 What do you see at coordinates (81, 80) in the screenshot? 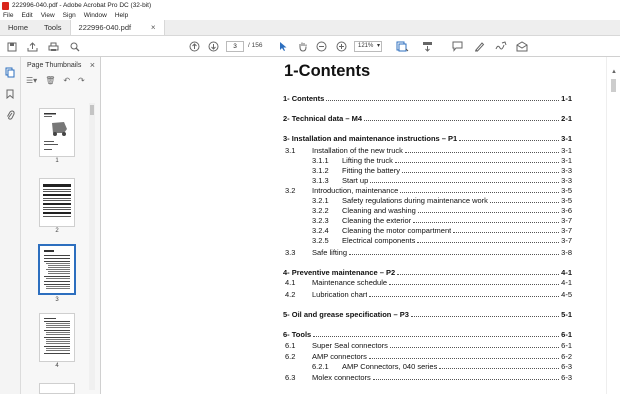
I see `rotate-cw-icon: ↷` at bounding box center [81, 80].